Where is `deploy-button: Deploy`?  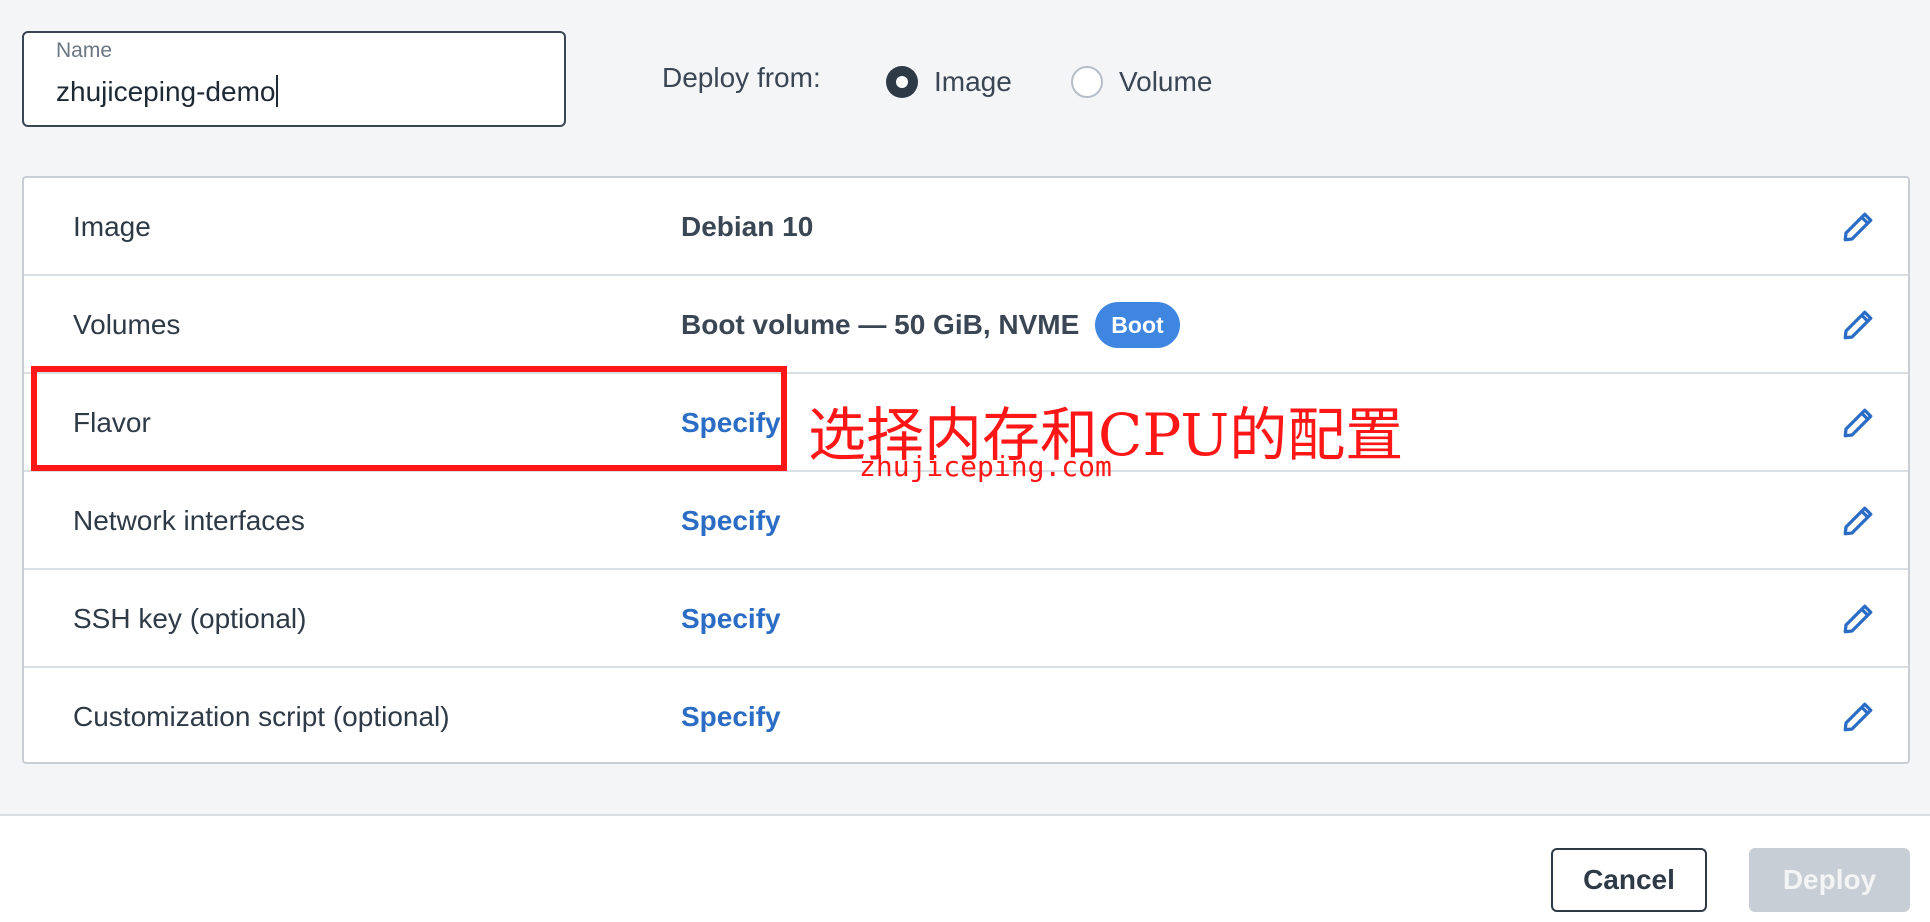 deploy-button: Deploy is located at coordinates (1829, 880).